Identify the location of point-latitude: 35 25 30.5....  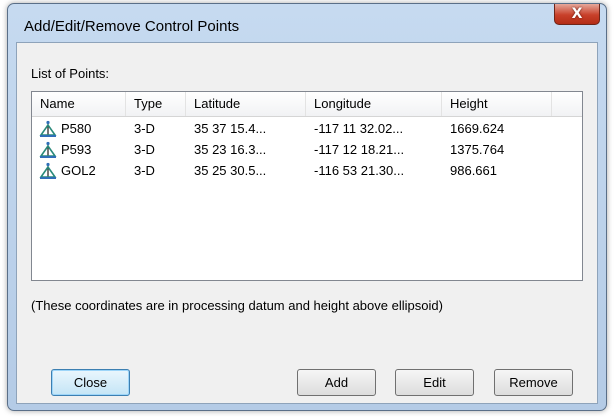
(230, 170).